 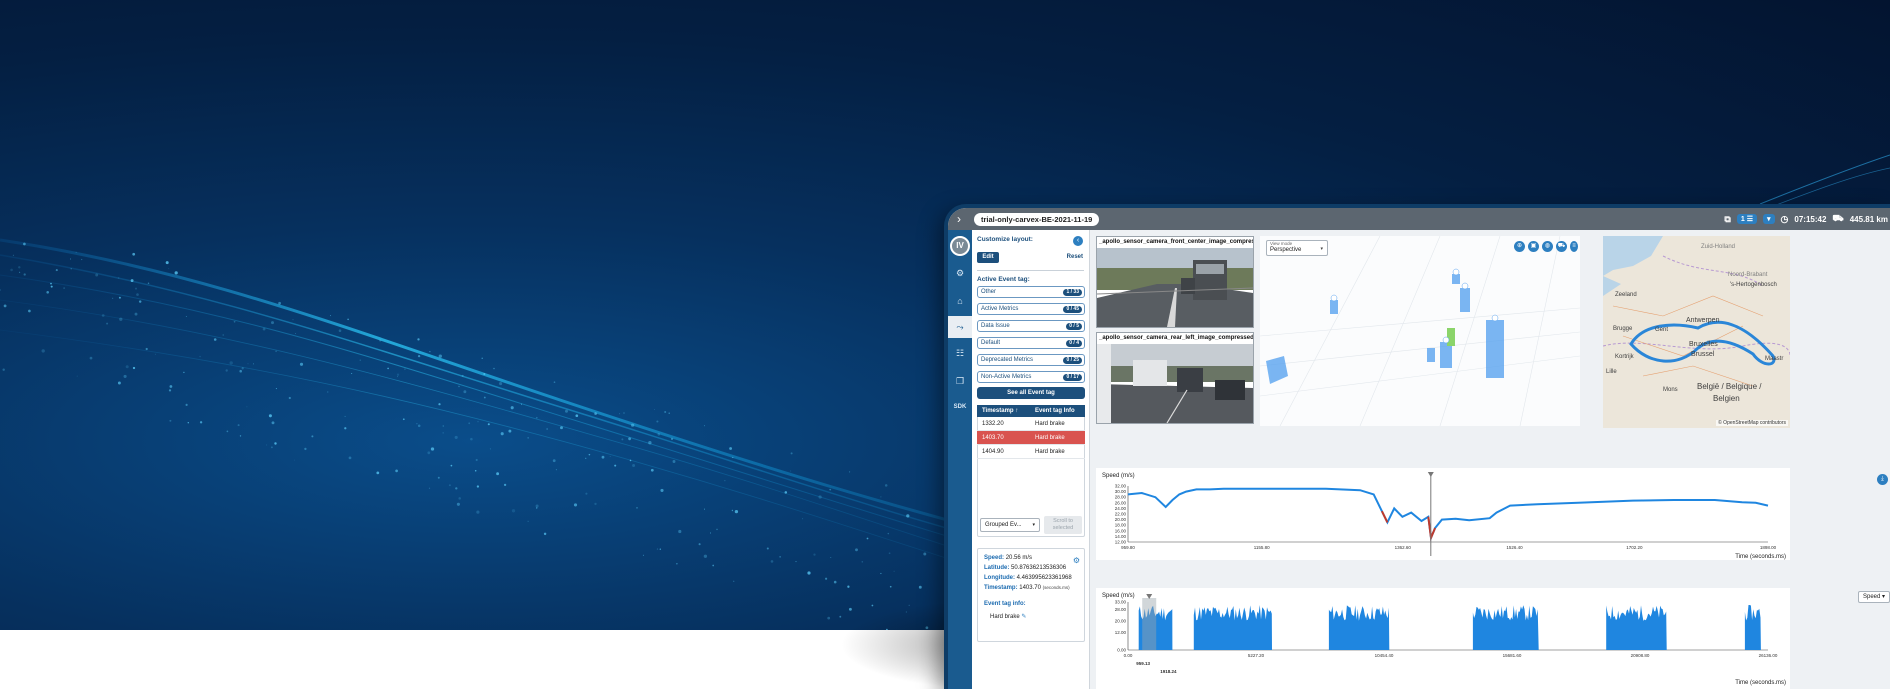 I want to click on left-rail: IV ⚙ ⌂ ⤳ ☷ ❐ SDK, so click(x=960, y=459).